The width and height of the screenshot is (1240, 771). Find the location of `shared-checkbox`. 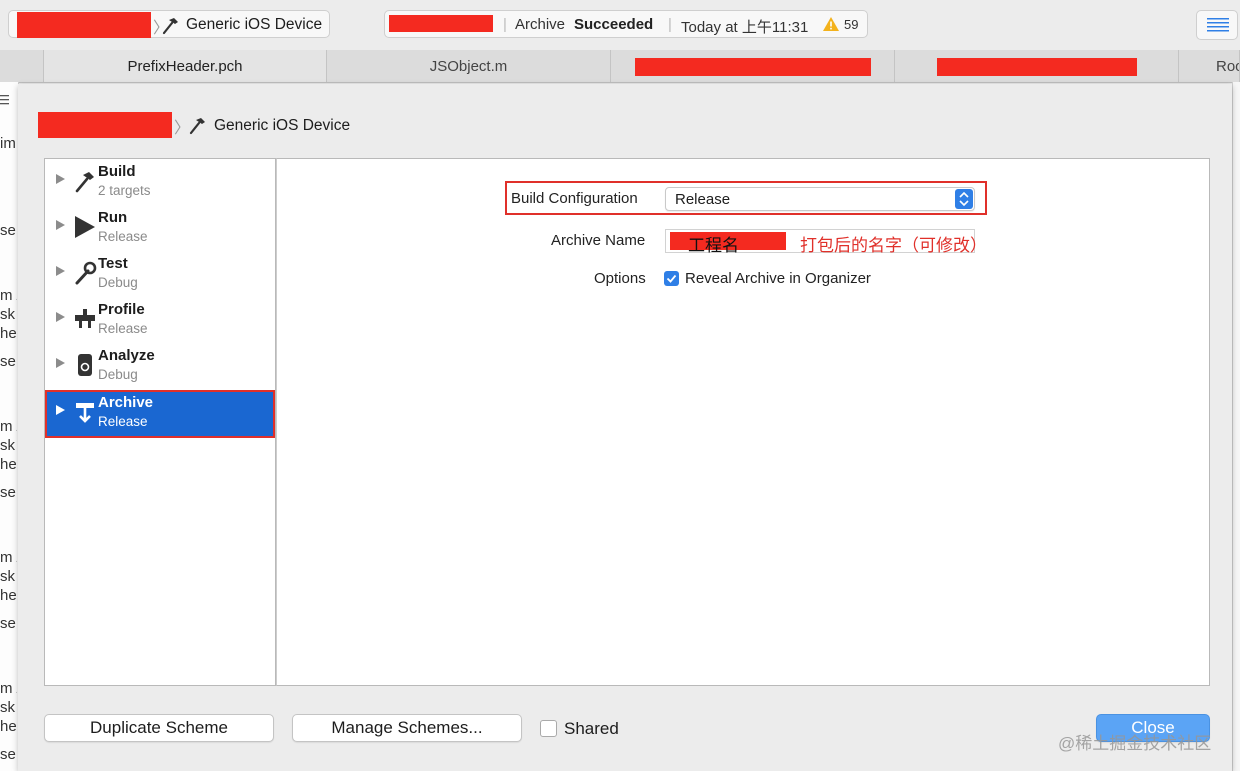

shared-checkbox is located at coordinates (548, 728).